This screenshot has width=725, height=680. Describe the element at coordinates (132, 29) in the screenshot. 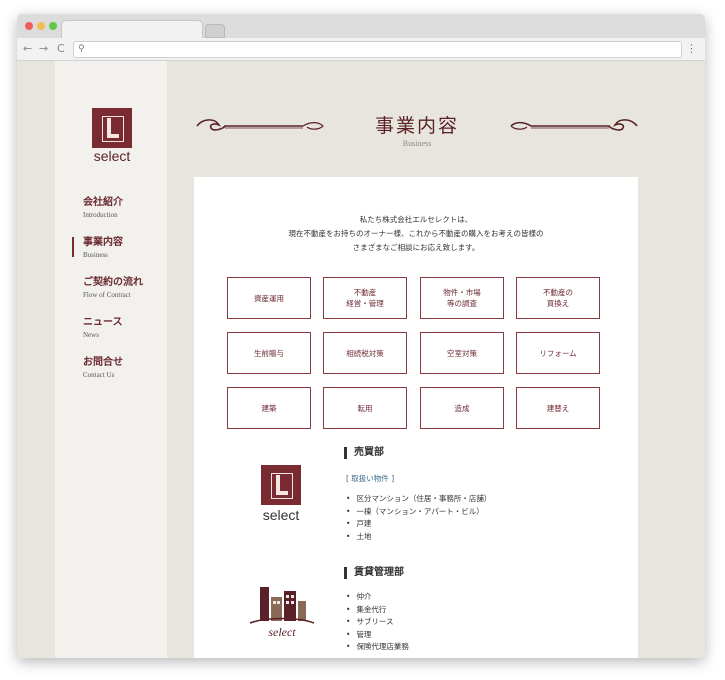

I see `browser-tab-active` at that location.